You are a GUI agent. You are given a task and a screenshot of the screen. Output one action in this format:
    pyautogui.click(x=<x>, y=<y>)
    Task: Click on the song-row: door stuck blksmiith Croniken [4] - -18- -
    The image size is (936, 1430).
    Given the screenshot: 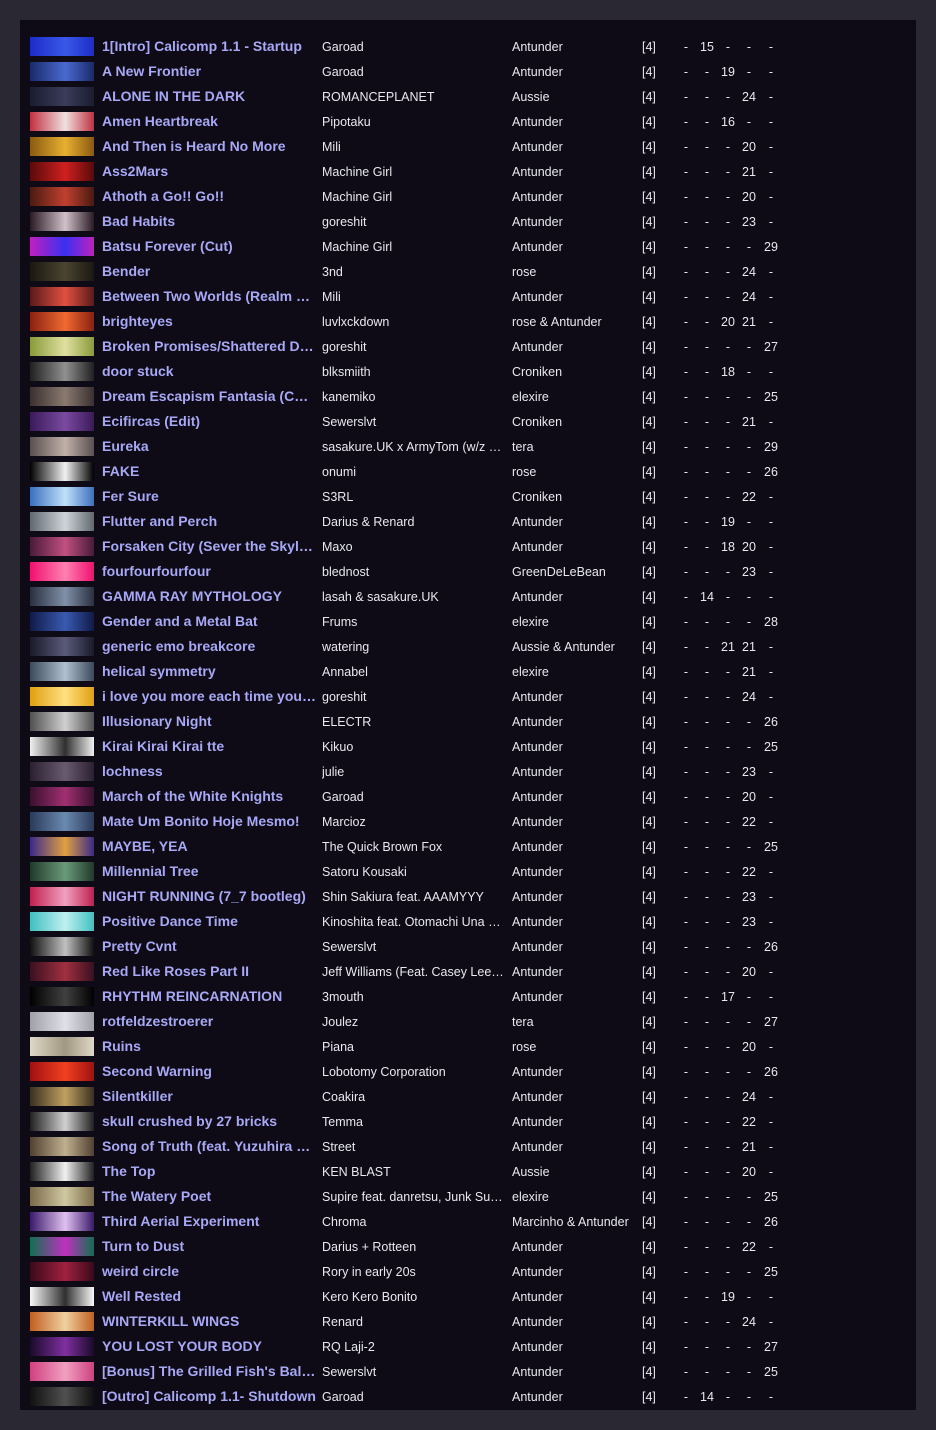 What is the action you would take?
    pyautogui.click(x=468, y=371)
    